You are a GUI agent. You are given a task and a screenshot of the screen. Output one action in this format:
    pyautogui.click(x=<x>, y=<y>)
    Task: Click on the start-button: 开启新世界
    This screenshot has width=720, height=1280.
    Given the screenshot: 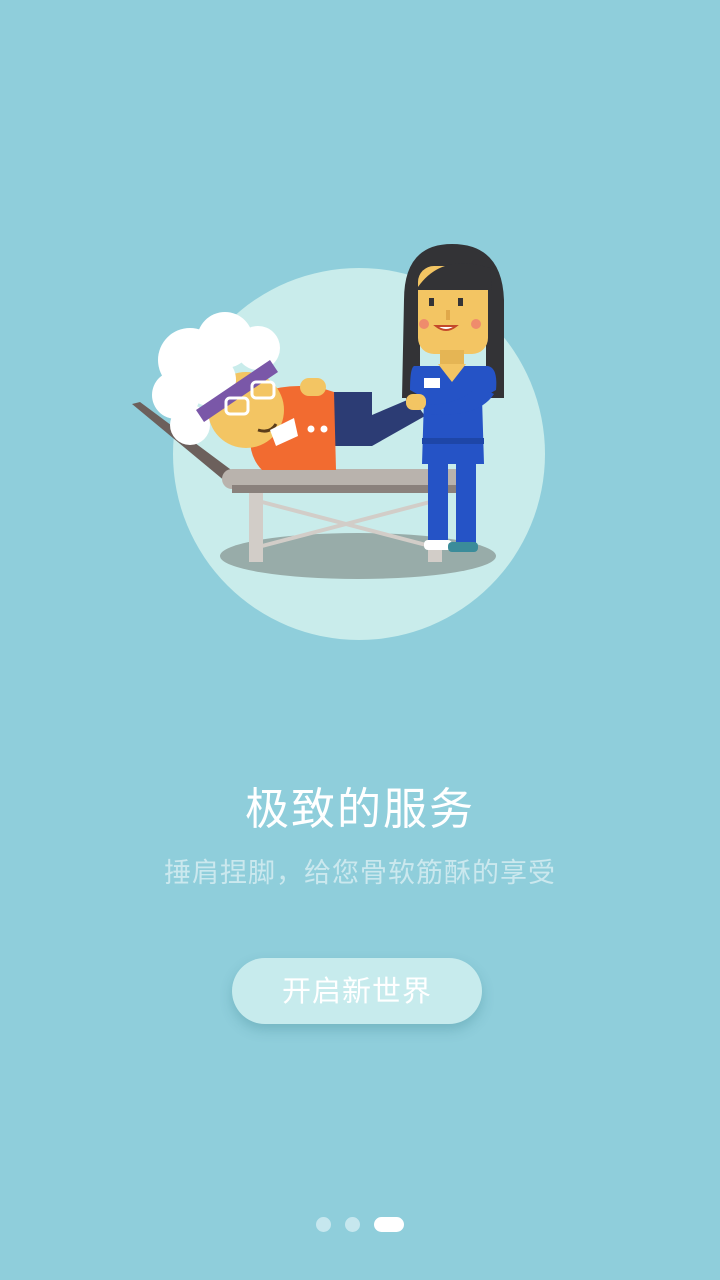 What is the action you would take?
    pyautogui.click(x=357, y=991)
    